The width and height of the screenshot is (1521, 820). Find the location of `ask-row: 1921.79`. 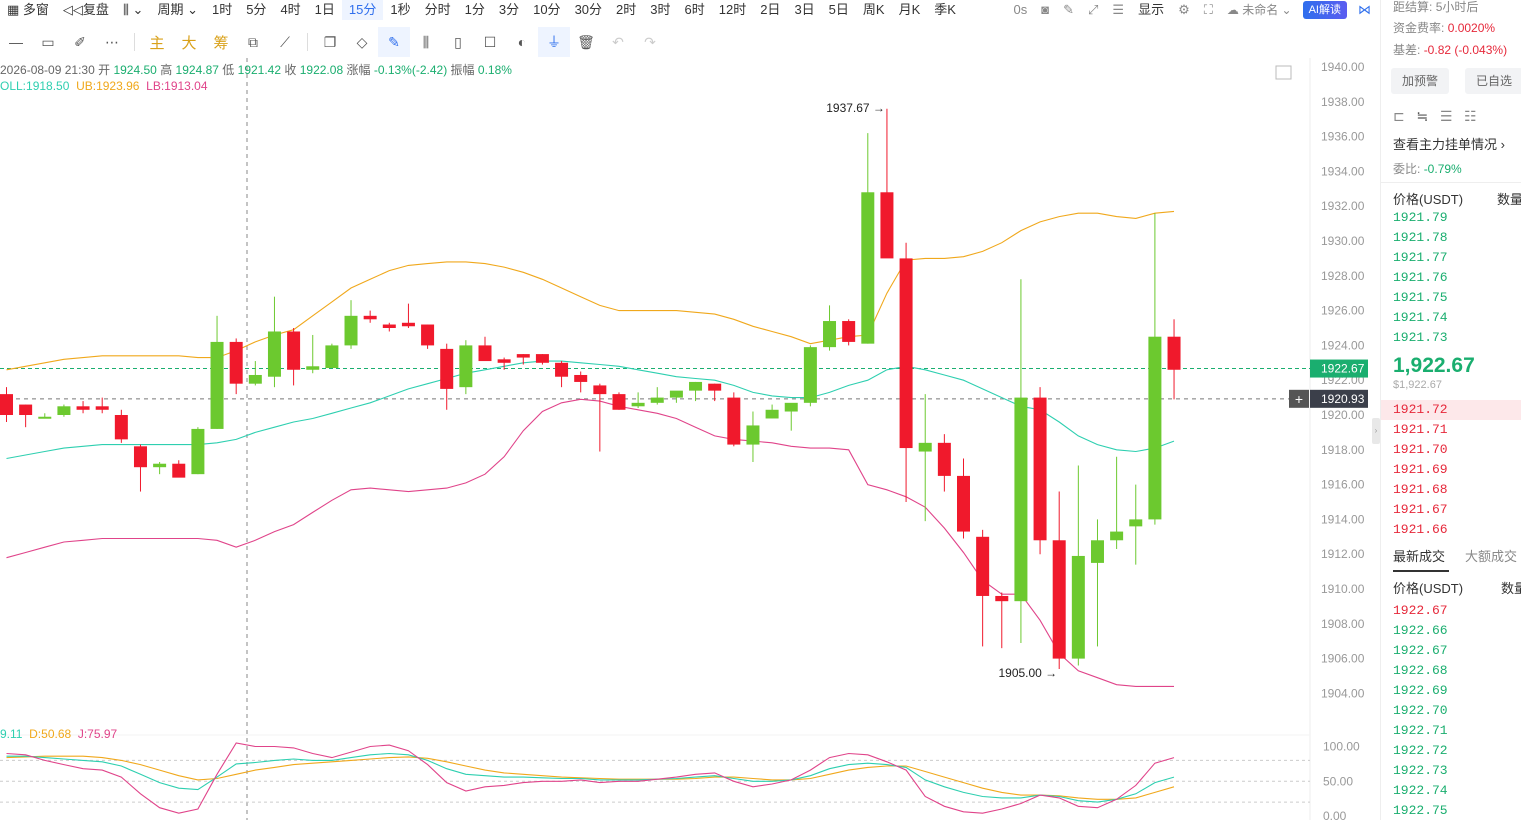

ask-row: 1921.79 is located at coordinates (1420, 217).